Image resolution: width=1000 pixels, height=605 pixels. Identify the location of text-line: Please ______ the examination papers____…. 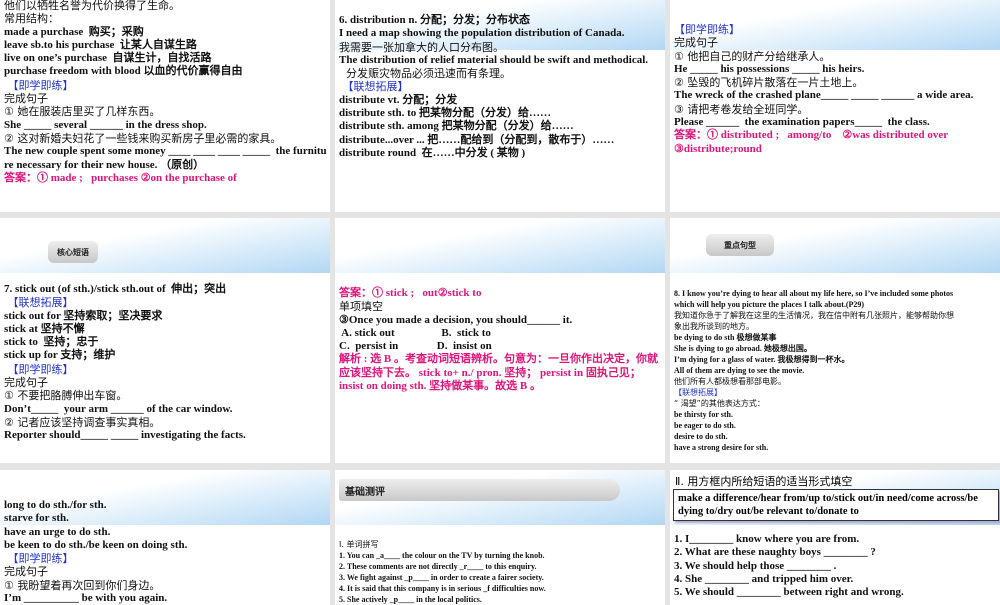
(802, 122).